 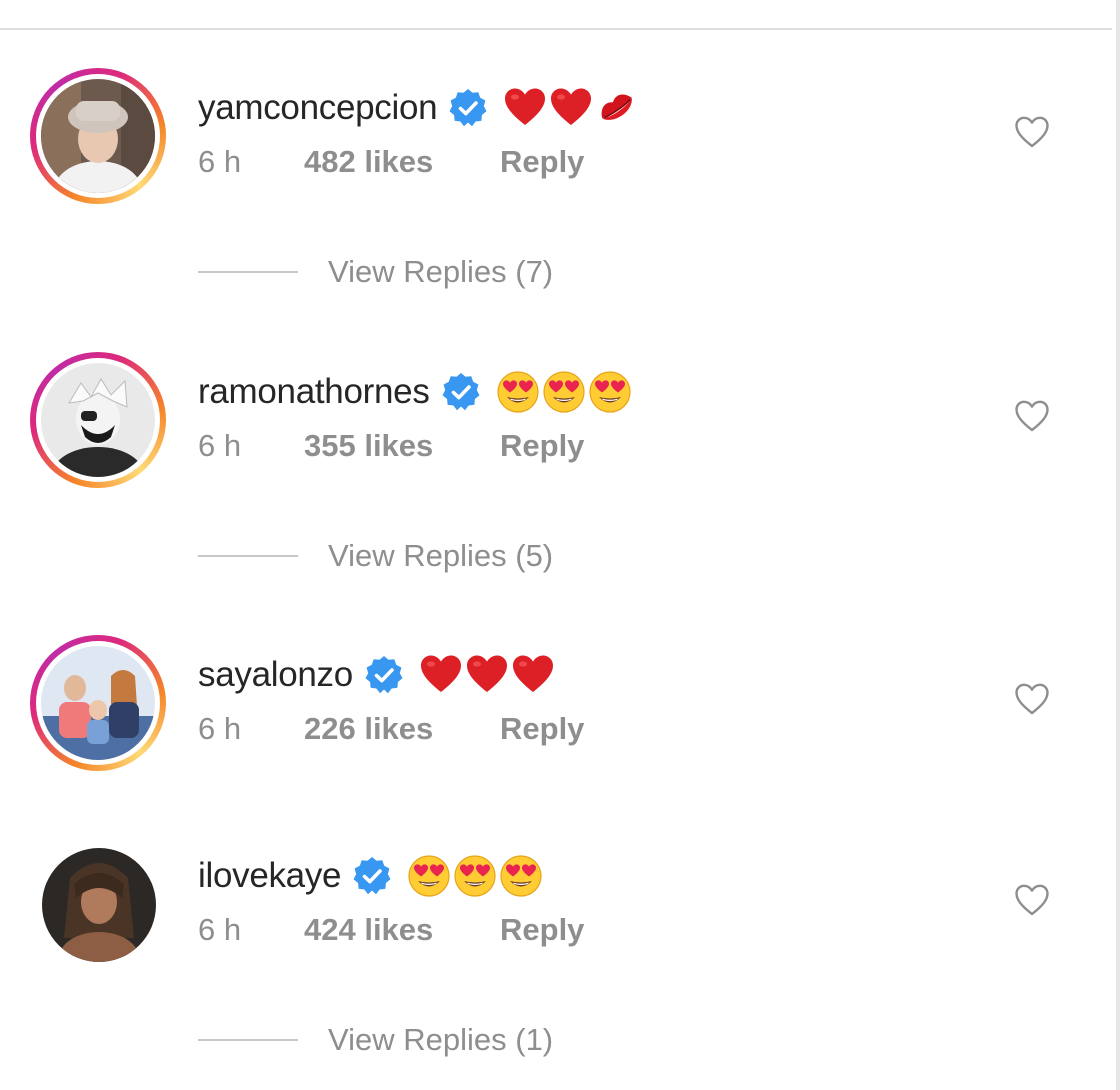 What do you see at coordinates (402, 930) in the screenshot?
I see `comment-likes: 424 likes` at bounding box center [402, 930].